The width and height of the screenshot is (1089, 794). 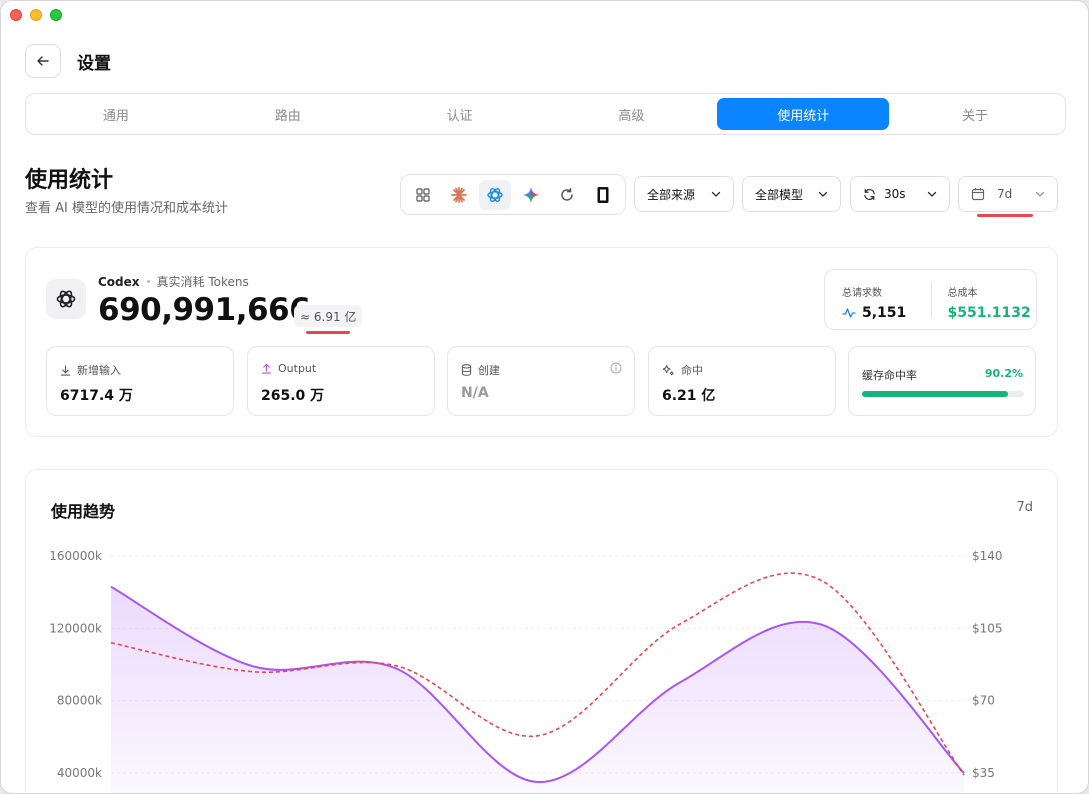 What do you see at coordinates (148, 281) in the screenshot?
I see `separator-dot` at bounding box center [148, 281].